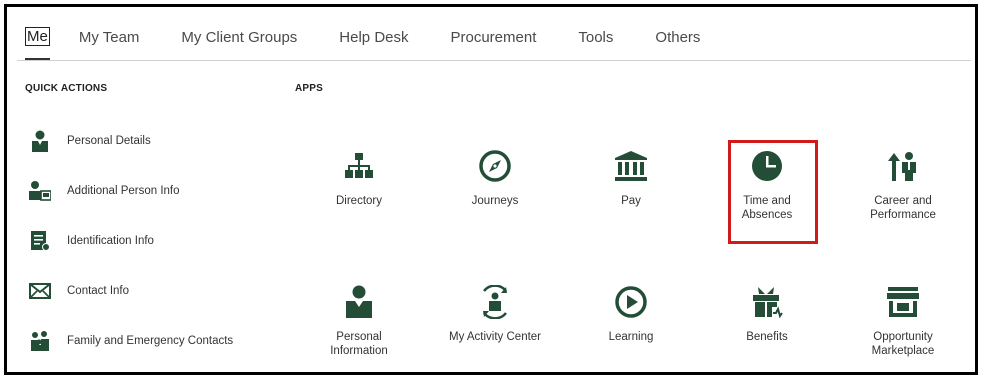 The height and width of the screenshot is (379, 982). Describe the element at coordinates (595, 37) in the screenshot. I see `tab-tools: Tools` at that location.